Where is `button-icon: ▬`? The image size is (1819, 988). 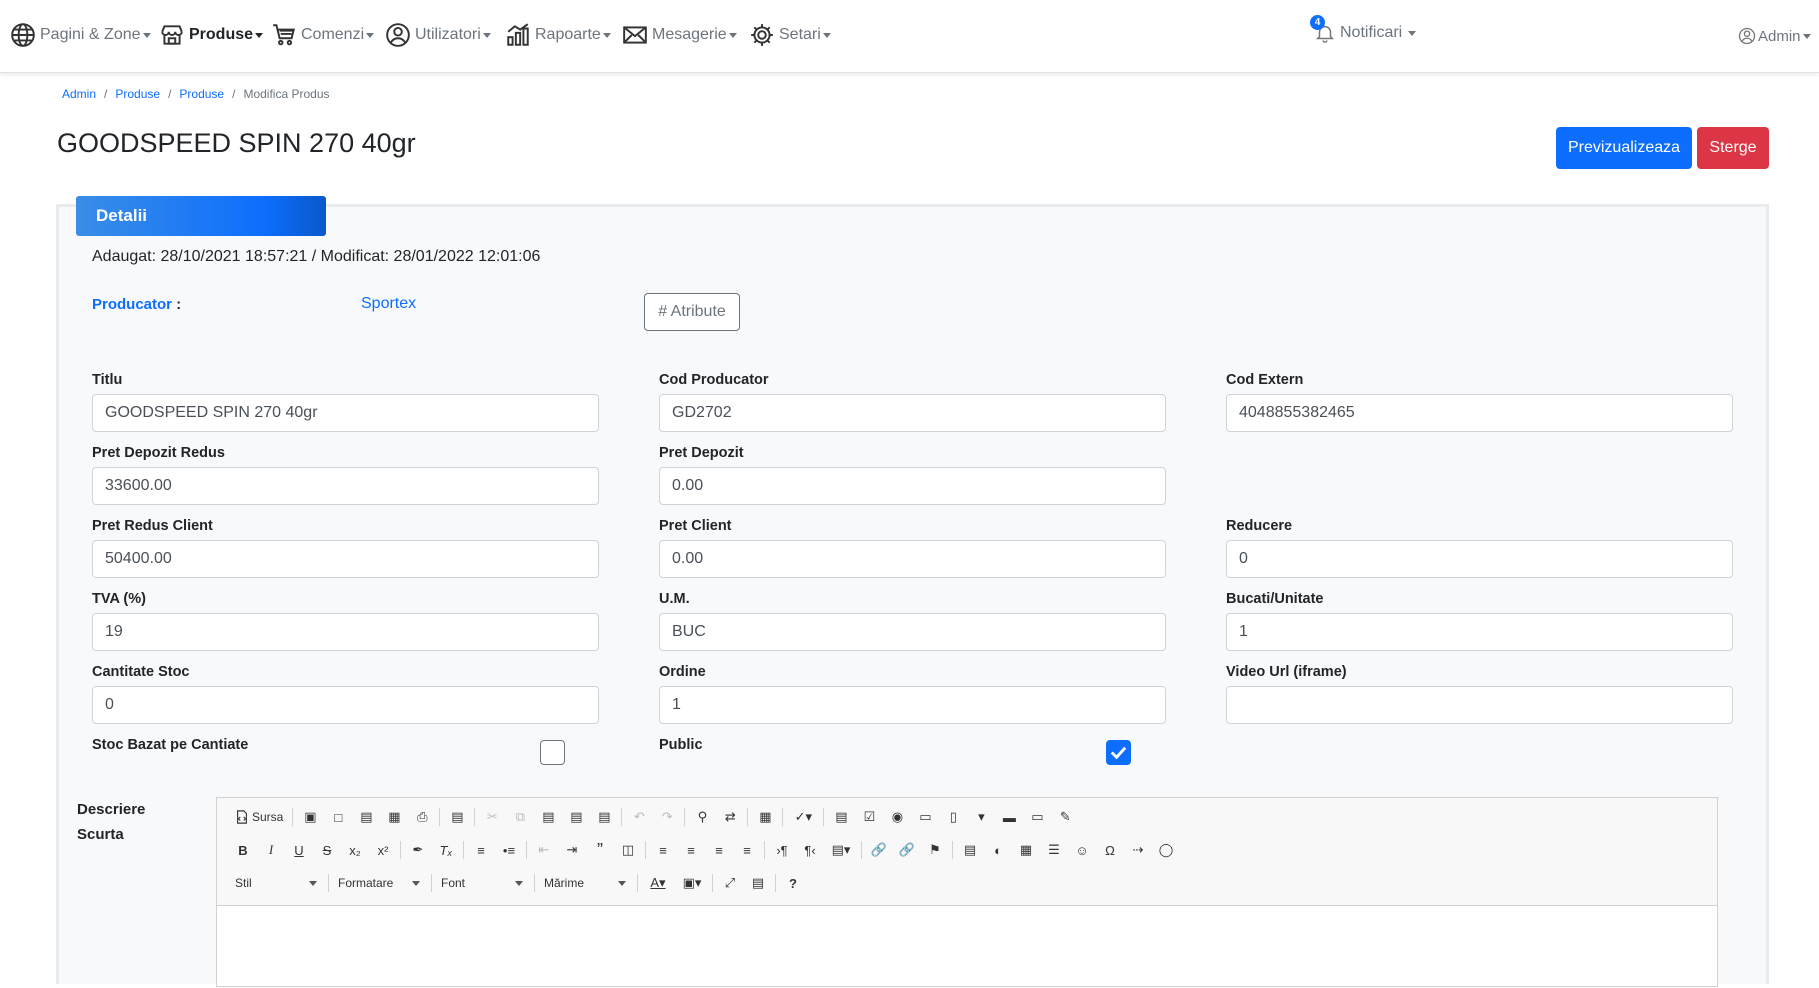 button-icon: ▬ is located at coordinates (1009, 817).